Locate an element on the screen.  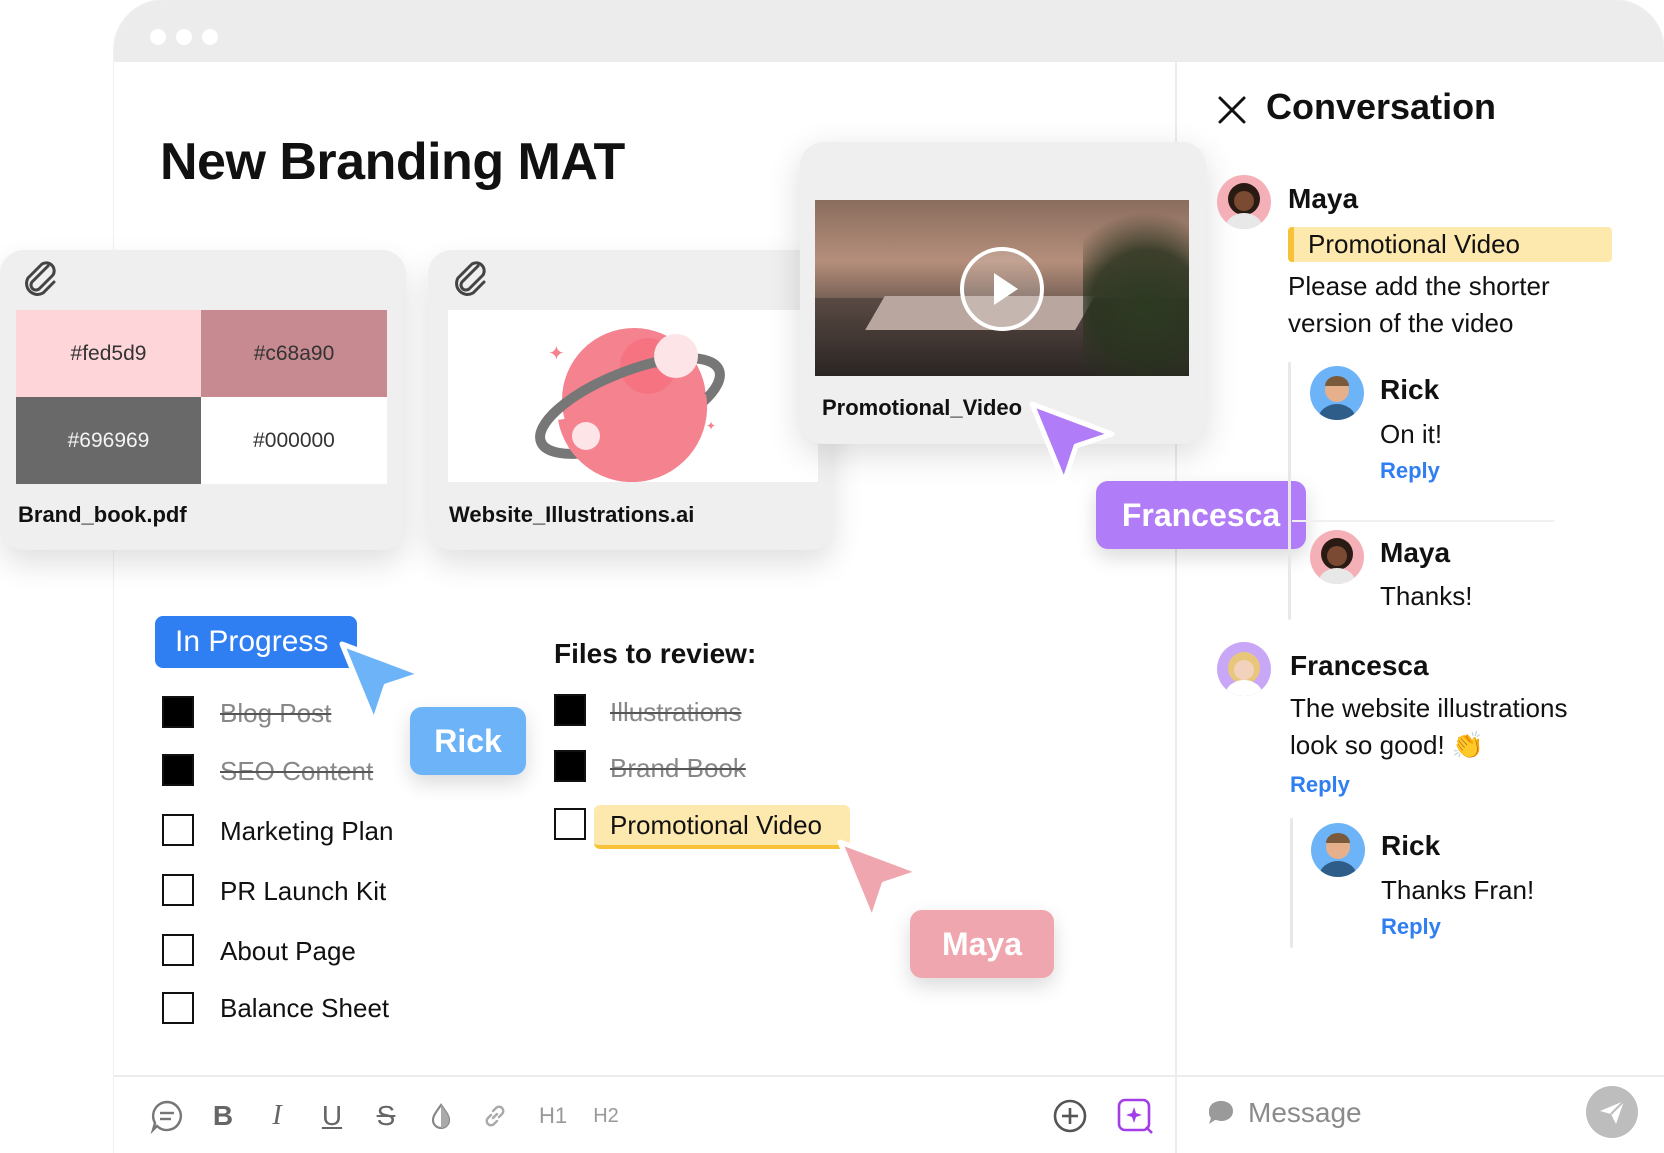
reply-text: Thanks! is located at coordinates (1426, 596).